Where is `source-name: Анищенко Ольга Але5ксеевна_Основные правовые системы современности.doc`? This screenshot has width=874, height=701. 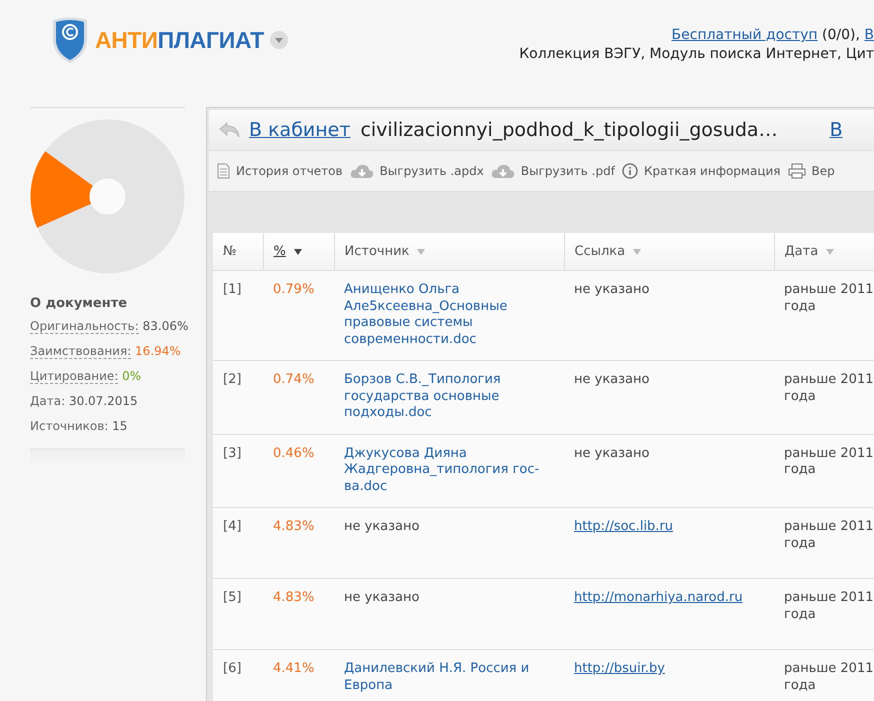
source-name: Анищенко Ольга Але5ксеевна_Основные правовые системы современности.doc is located at coordinates (450, 315).